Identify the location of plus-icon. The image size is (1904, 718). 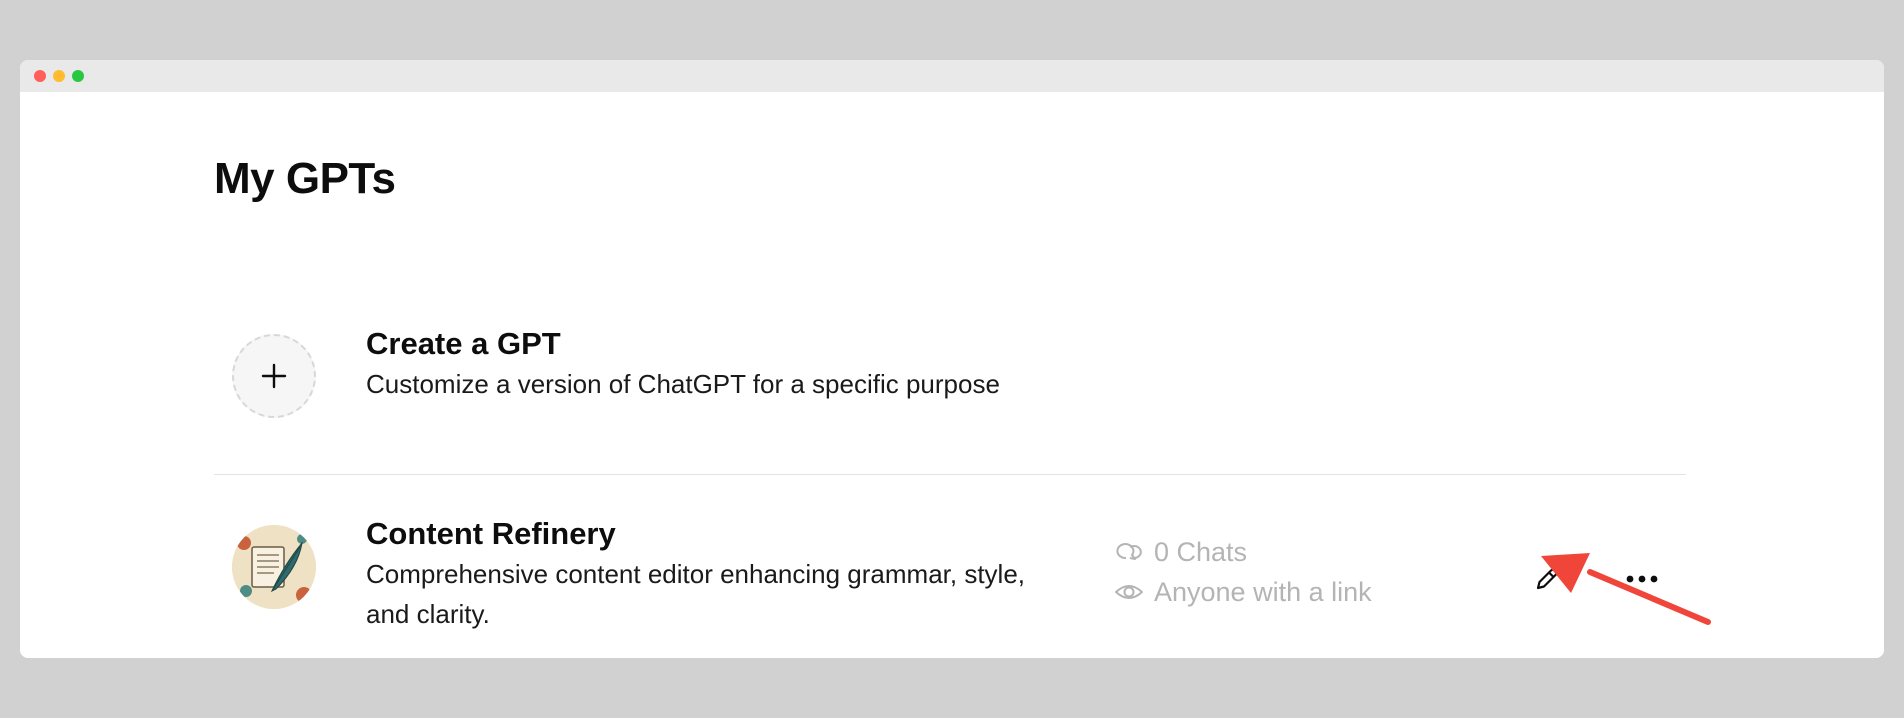
(274, 376).